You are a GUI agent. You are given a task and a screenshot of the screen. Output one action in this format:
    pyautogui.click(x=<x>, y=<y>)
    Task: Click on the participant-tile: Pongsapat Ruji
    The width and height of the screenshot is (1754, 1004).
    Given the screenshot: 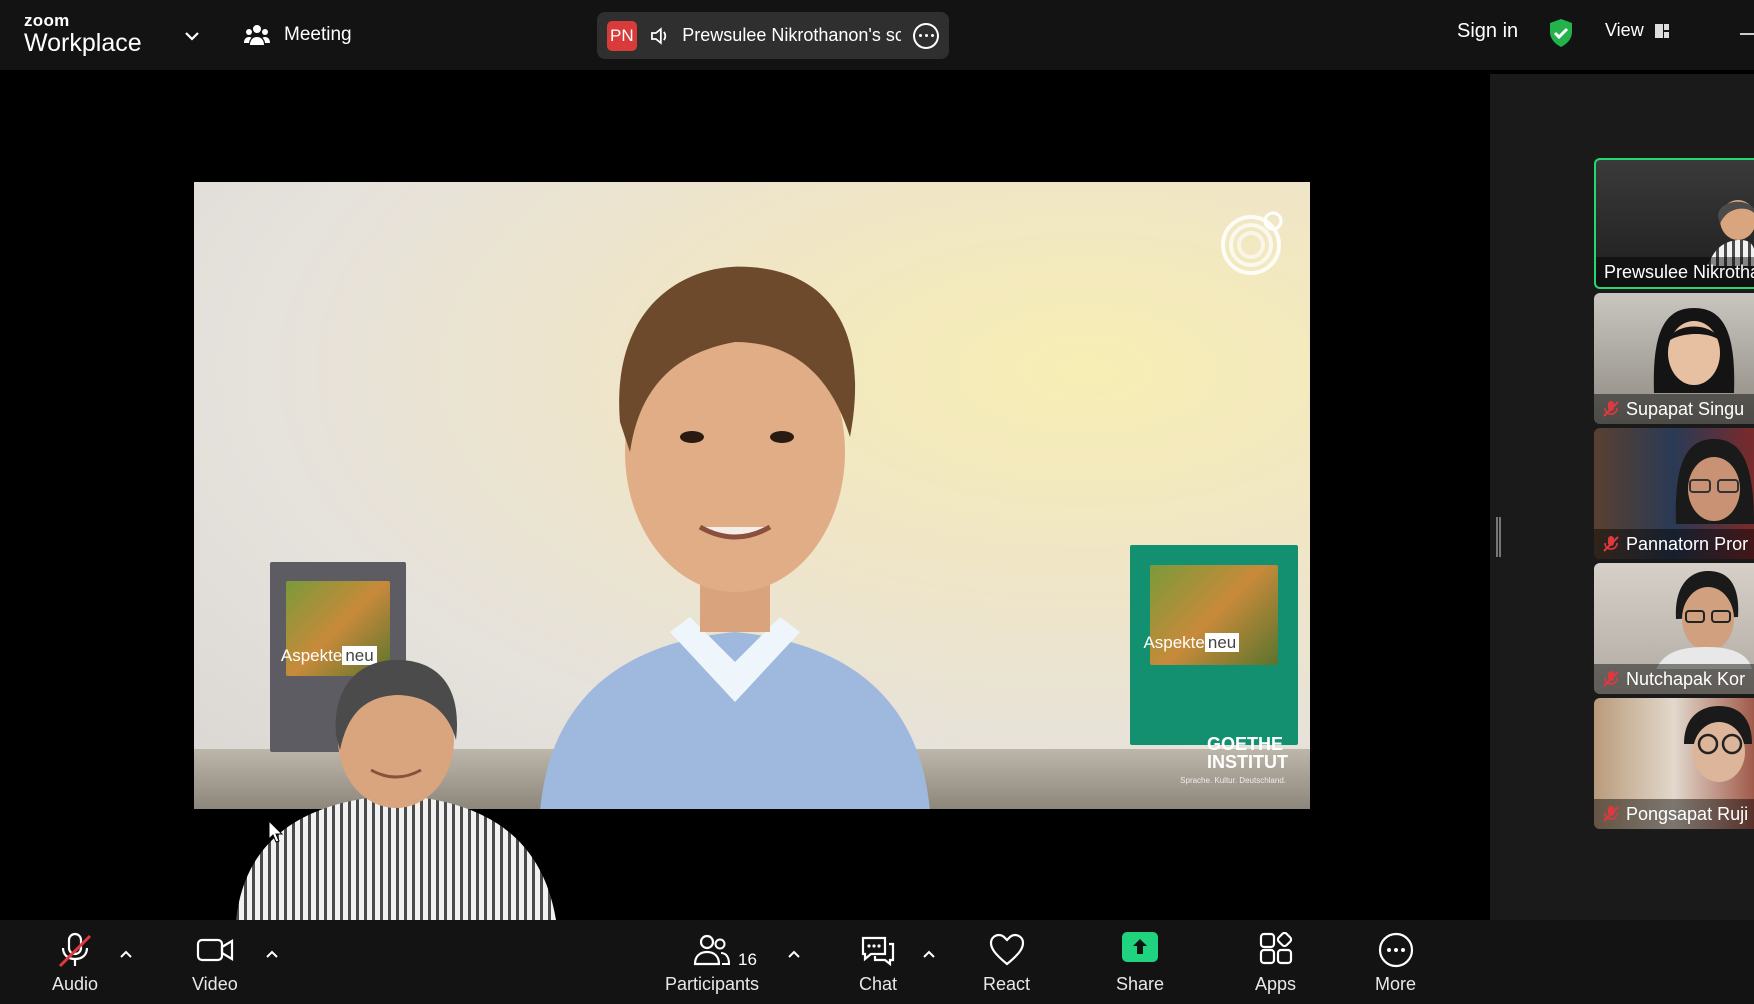 What is the action you would take?
    pyautogui.click(x=1674, y=763)
    